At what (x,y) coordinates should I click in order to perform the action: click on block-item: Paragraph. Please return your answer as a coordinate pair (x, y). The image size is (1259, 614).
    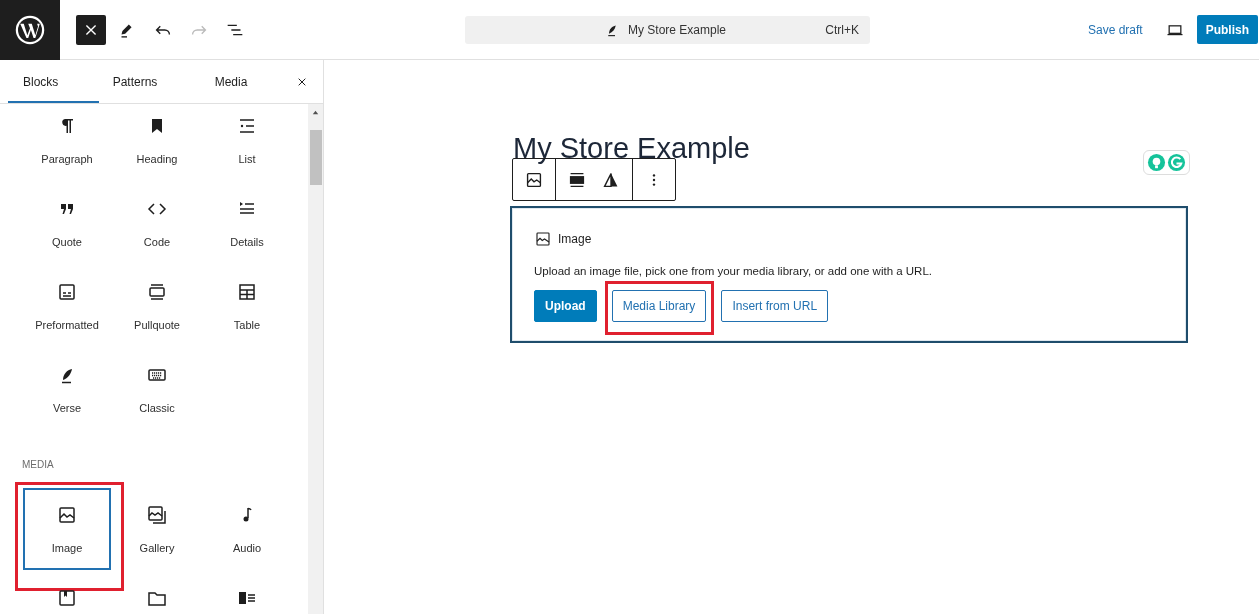
    Looking at the image, I should click on (67, 143).